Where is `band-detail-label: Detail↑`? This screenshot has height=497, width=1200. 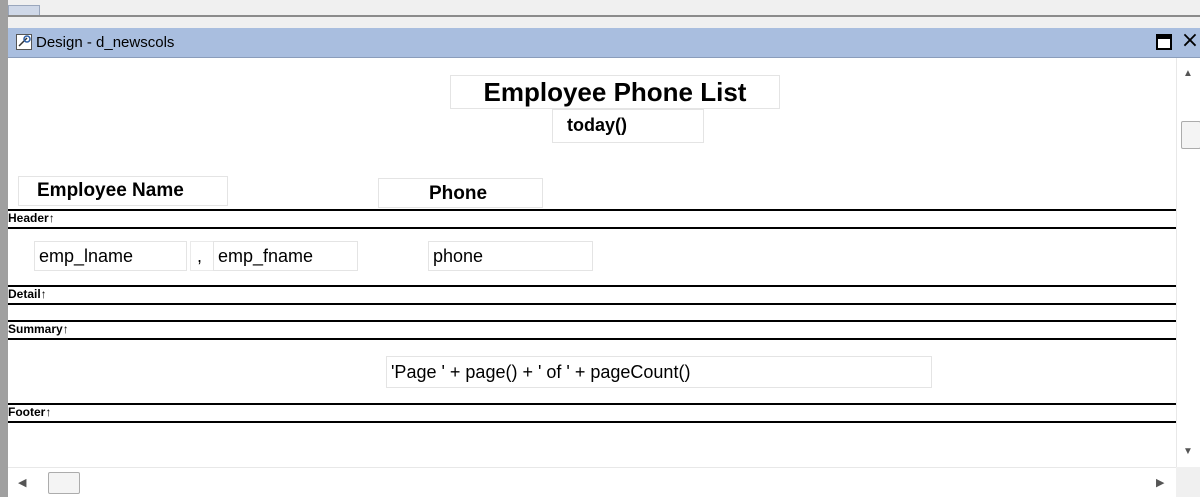
band-detail-label: Detail↑ is located at coordinates (27, 294).